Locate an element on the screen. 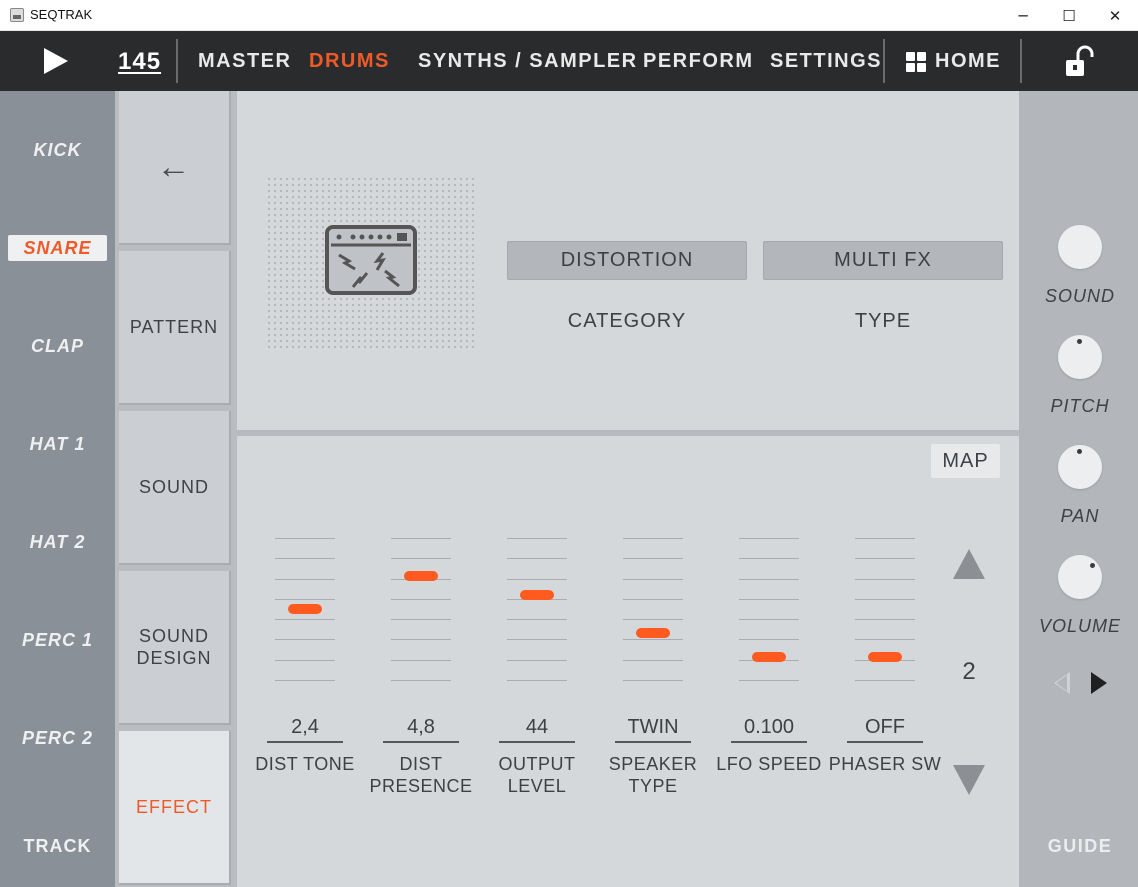 This screenshot has height=887, width=1138. nav-perform: PERFORM is located at coordinates (698, 61).